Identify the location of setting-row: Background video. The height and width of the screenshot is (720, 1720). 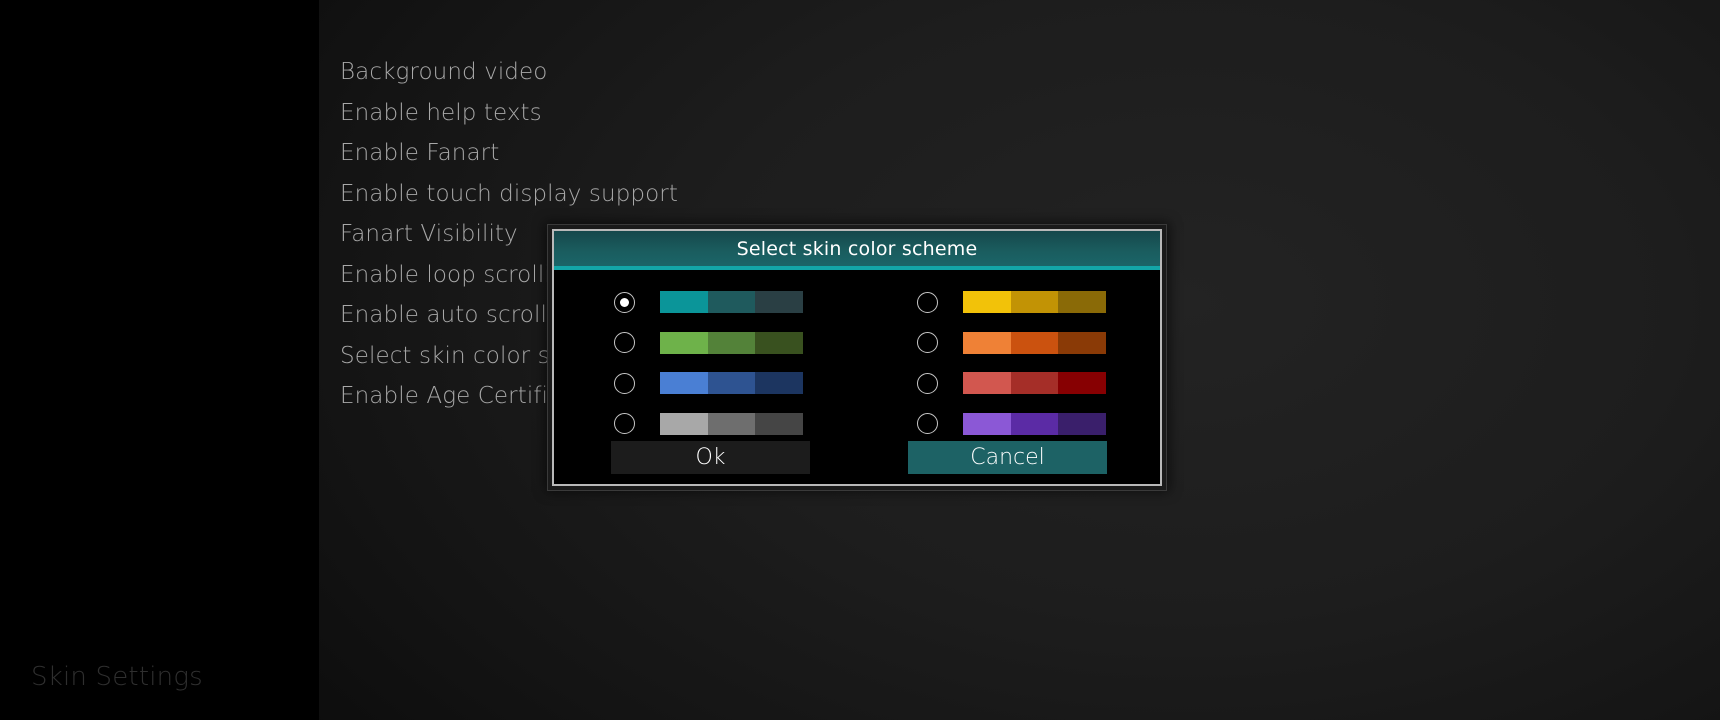
(690, 72).